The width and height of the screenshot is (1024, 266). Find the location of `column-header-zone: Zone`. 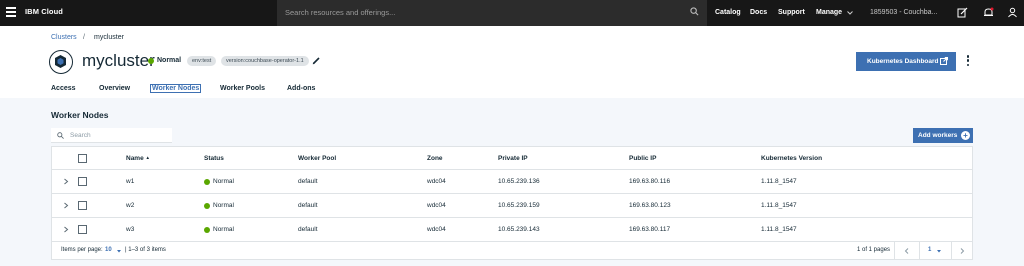

column-header-zone: Zone is located at coordinates (435, 158).